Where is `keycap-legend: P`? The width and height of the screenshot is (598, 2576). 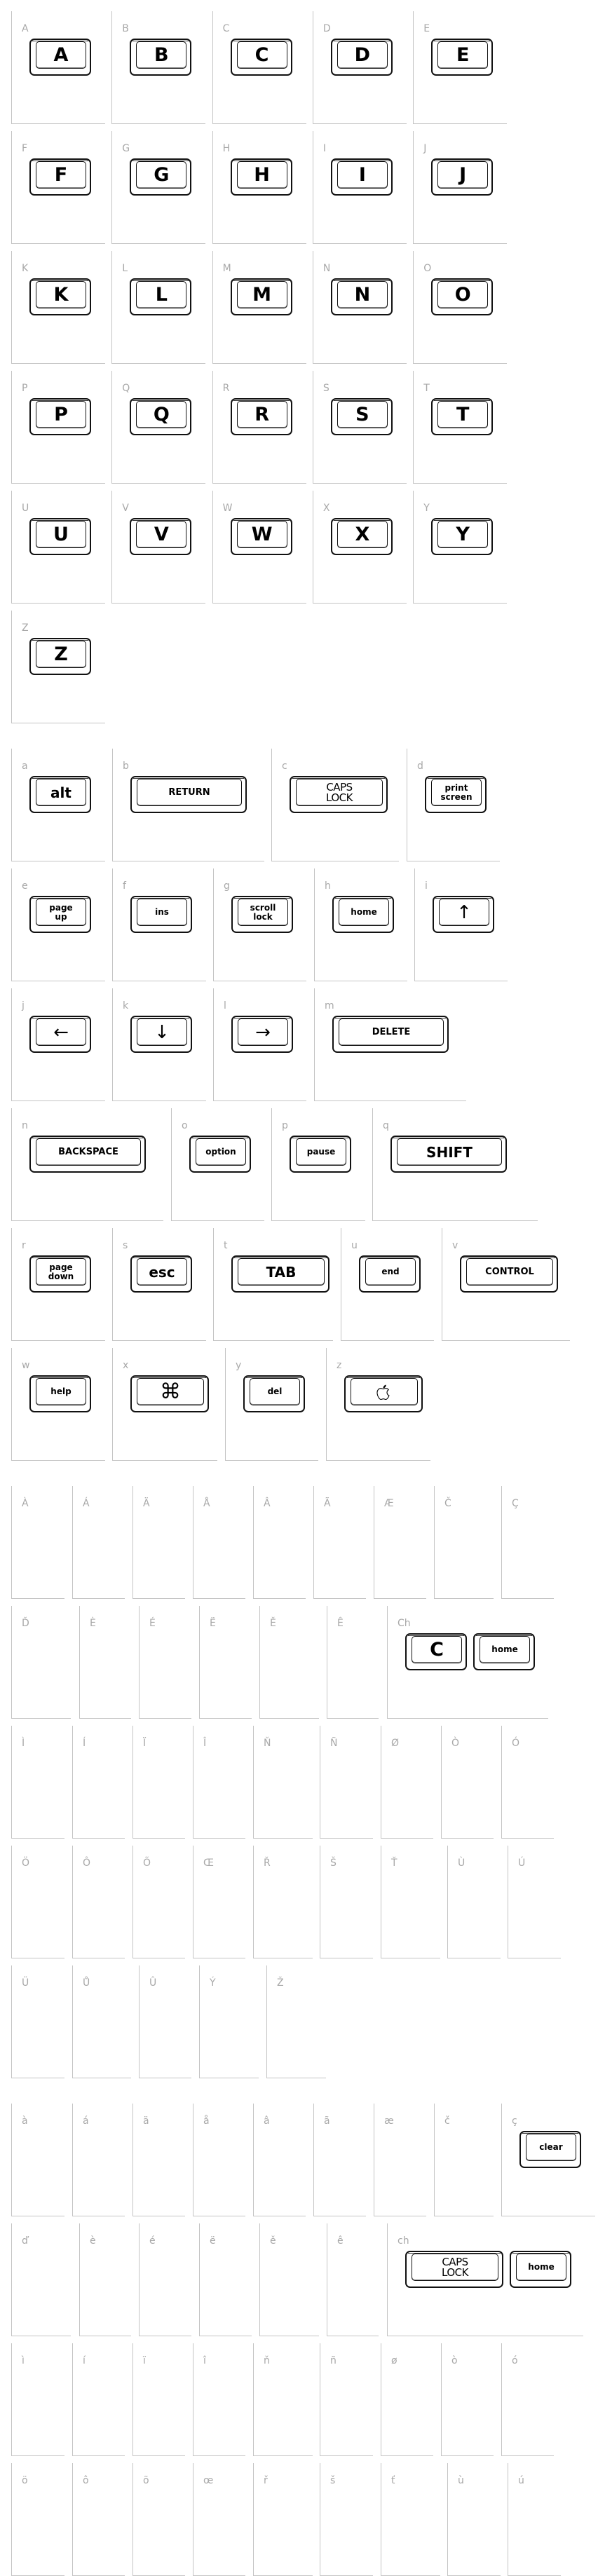
keycap-legend: P is located at coordinates (61, 414).